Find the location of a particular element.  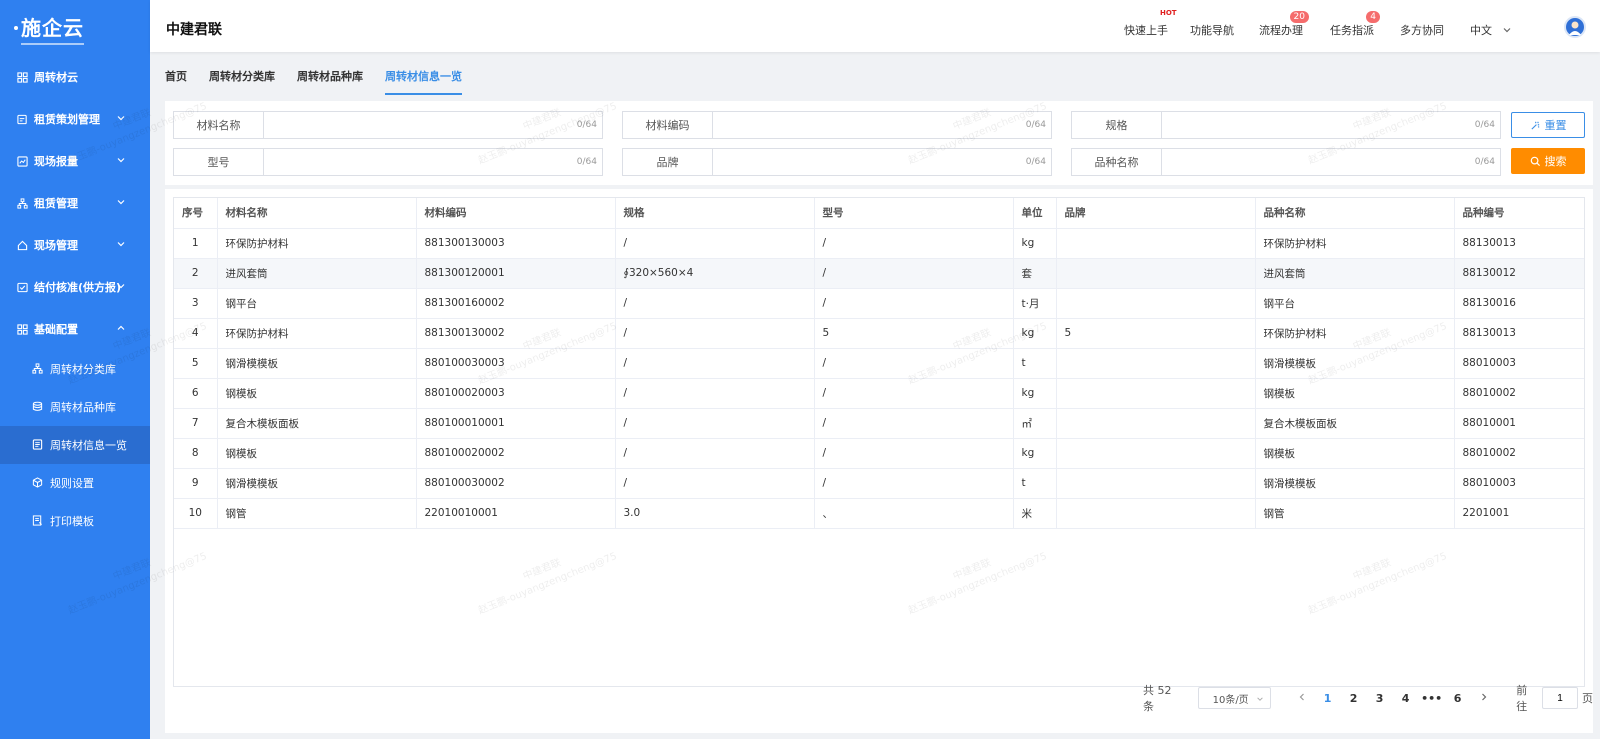

goto-page-input is located at coordinates (1559, 698).